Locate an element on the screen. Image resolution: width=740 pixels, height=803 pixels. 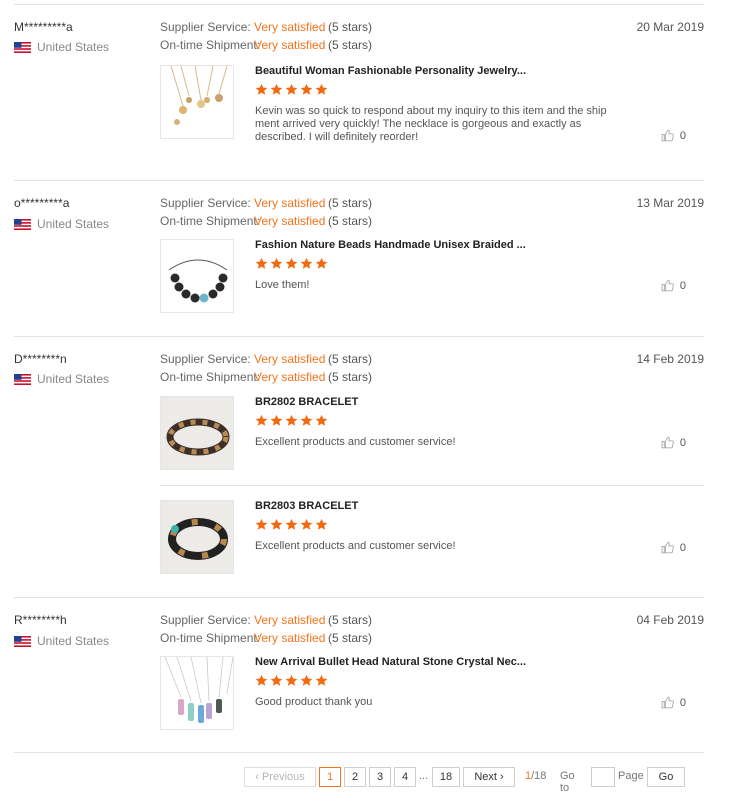
review-date: 20 Mar 2019 is located at coordinates (670, 27).